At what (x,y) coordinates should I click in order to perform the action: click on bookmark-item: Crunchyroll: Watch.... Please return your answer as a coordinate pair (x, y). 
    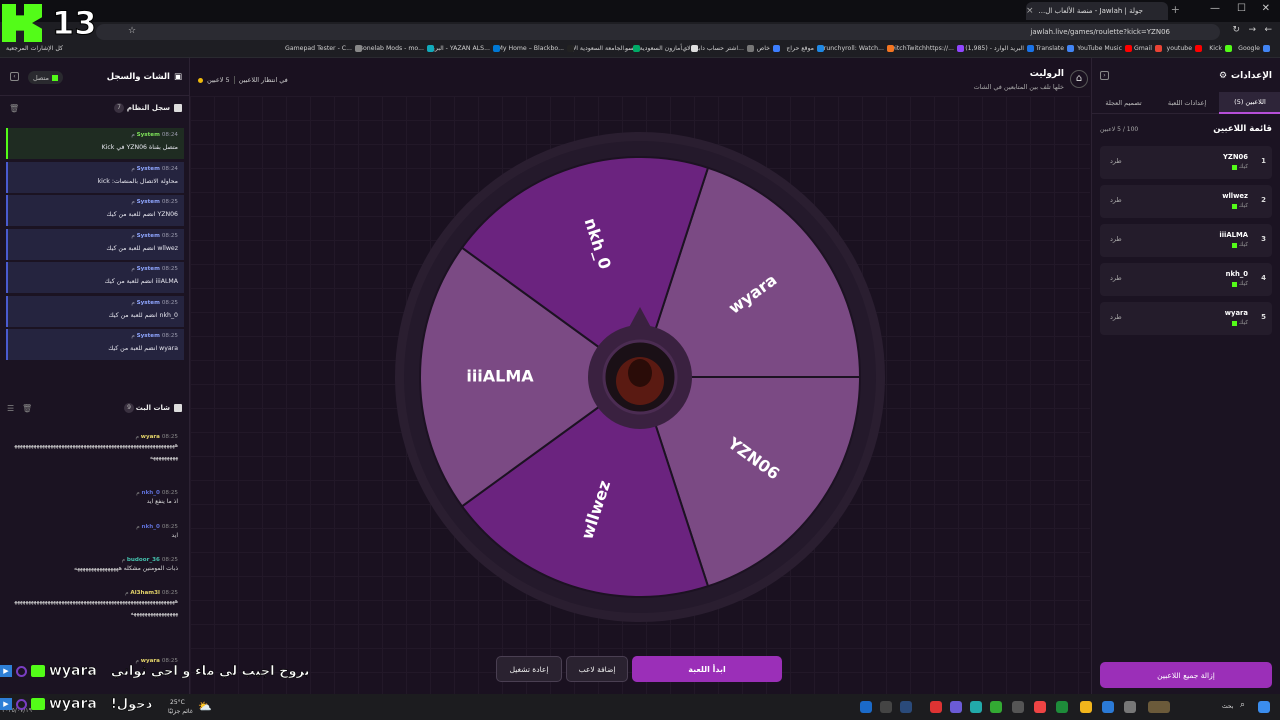
    Looking at the image, I should click on (856, 48).